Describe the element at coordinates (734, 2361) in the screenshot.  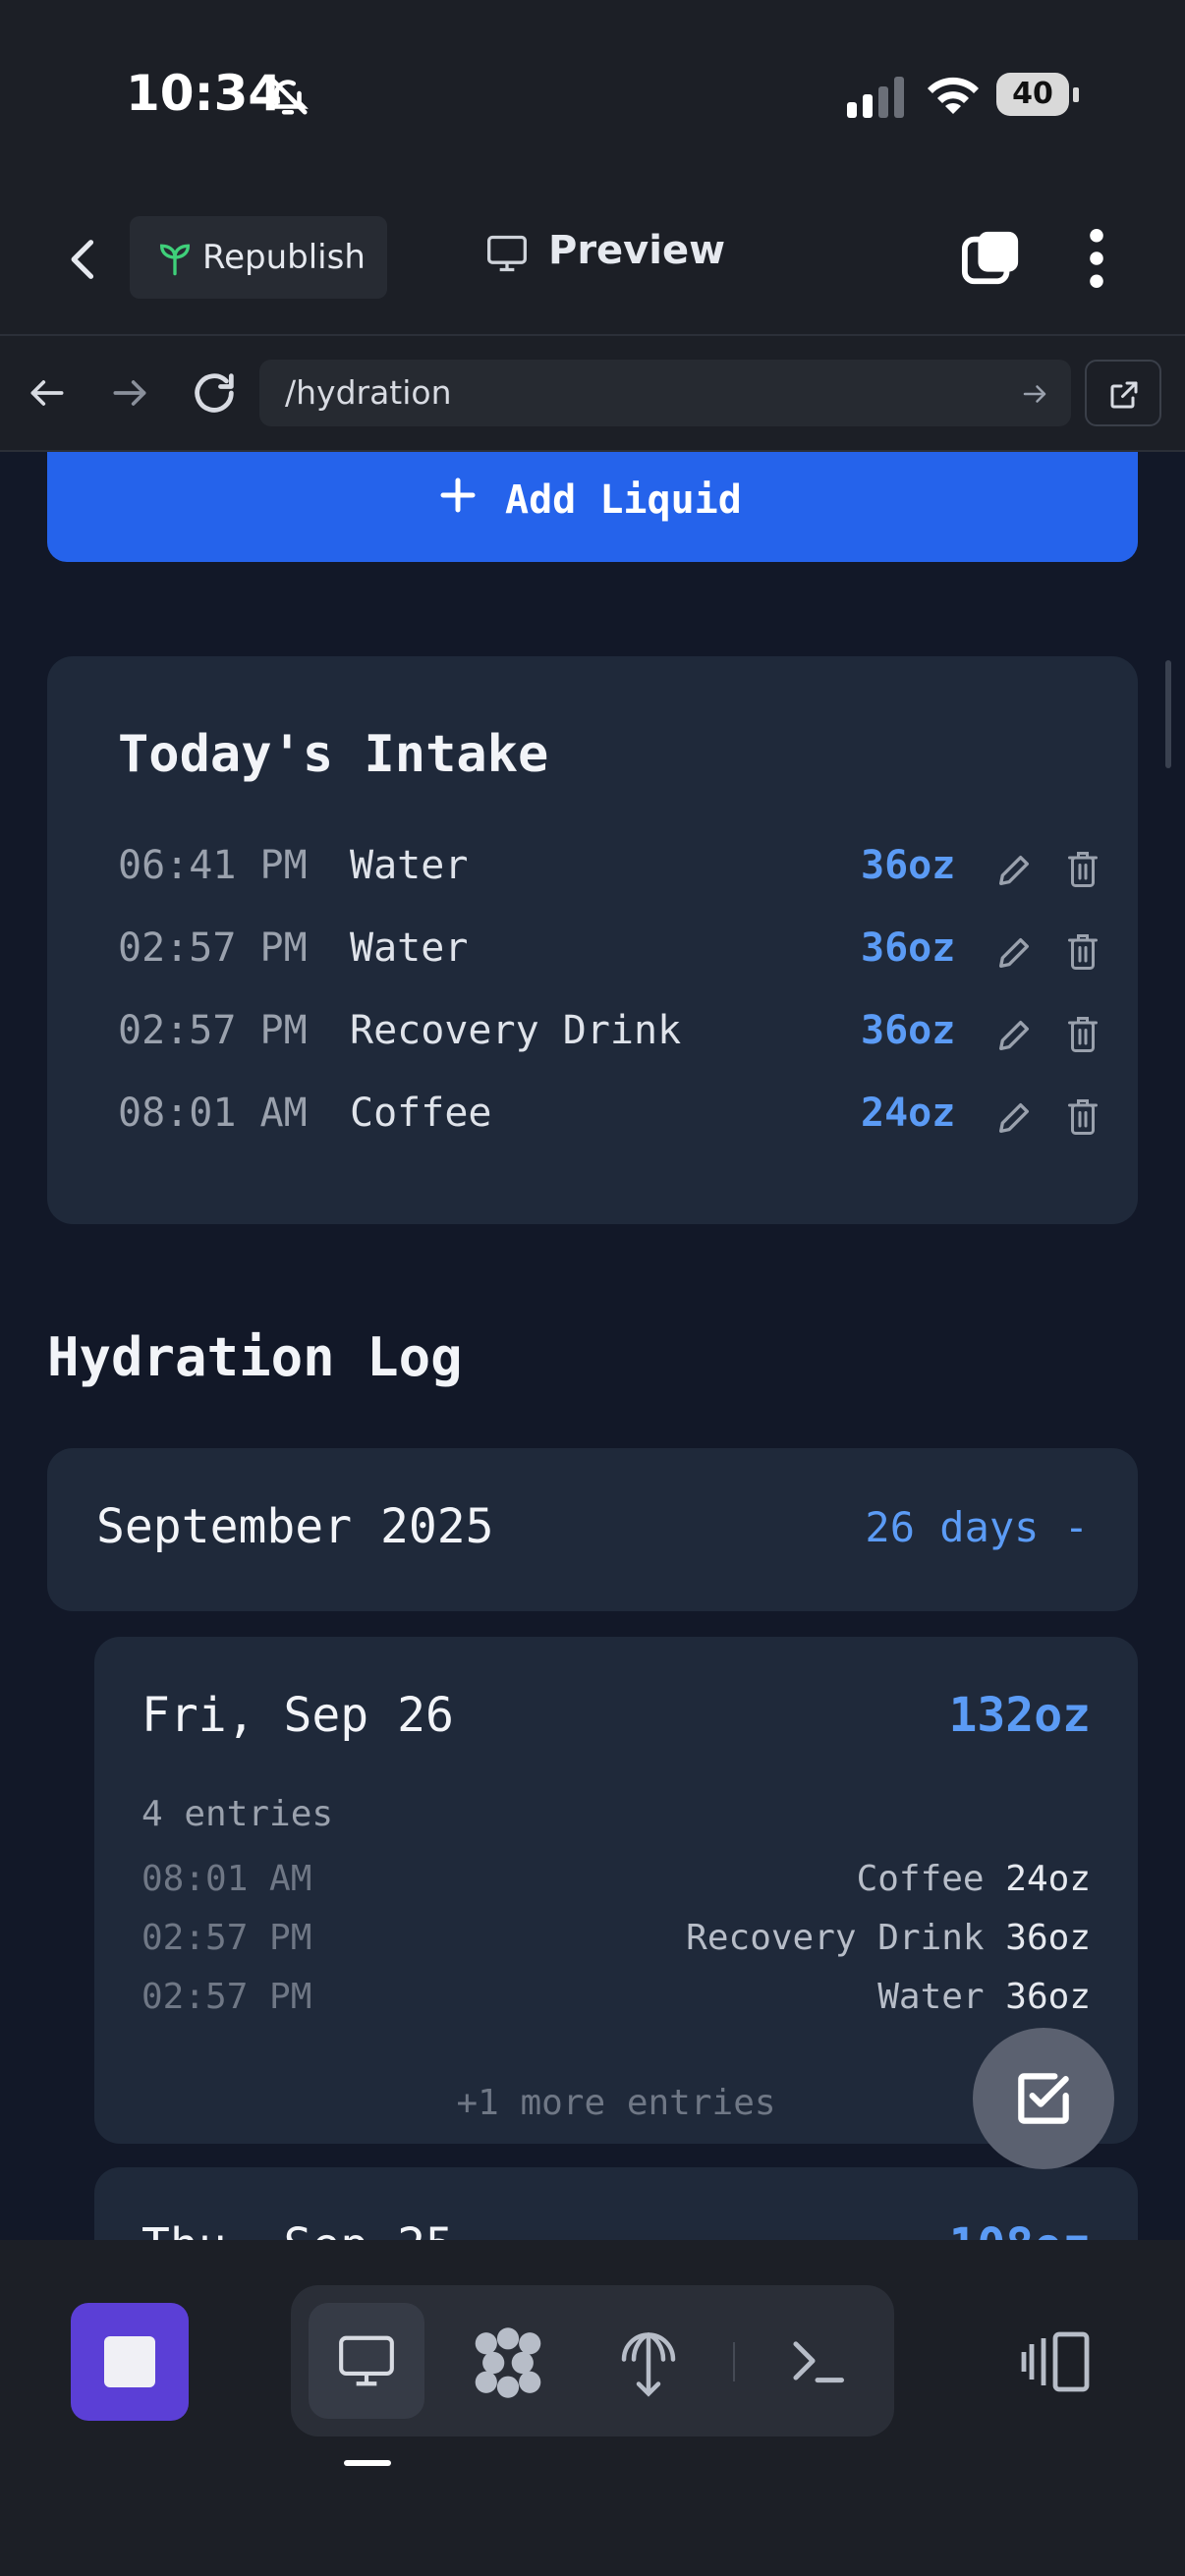
I see `switcher-divider` at that location.